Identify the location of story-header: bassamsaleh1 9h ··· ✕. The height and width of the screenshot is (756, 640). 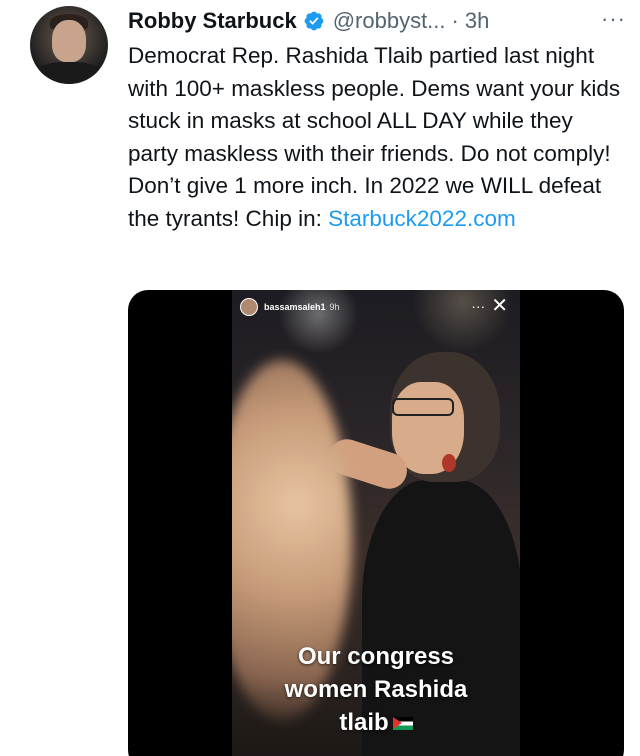
(376, 307).